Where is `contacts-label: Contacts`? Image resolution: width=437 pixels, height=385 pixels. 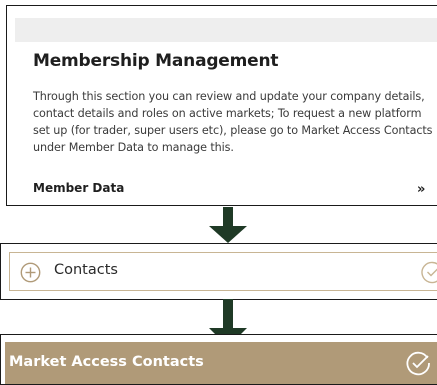 contacts-label: Contacts is located at coordinates (86, 270).